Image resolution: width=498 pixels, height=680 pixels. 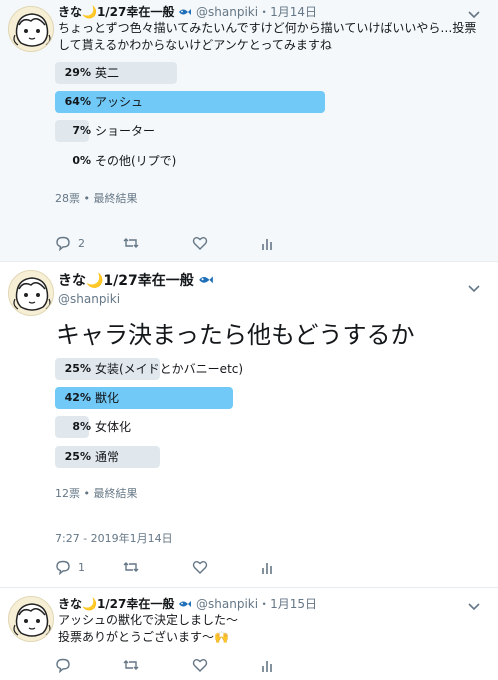 What do you see at coordinates (77, 72) in the screenshot?
I see `poll-percent: 29%` at bounding box center [77, 72].